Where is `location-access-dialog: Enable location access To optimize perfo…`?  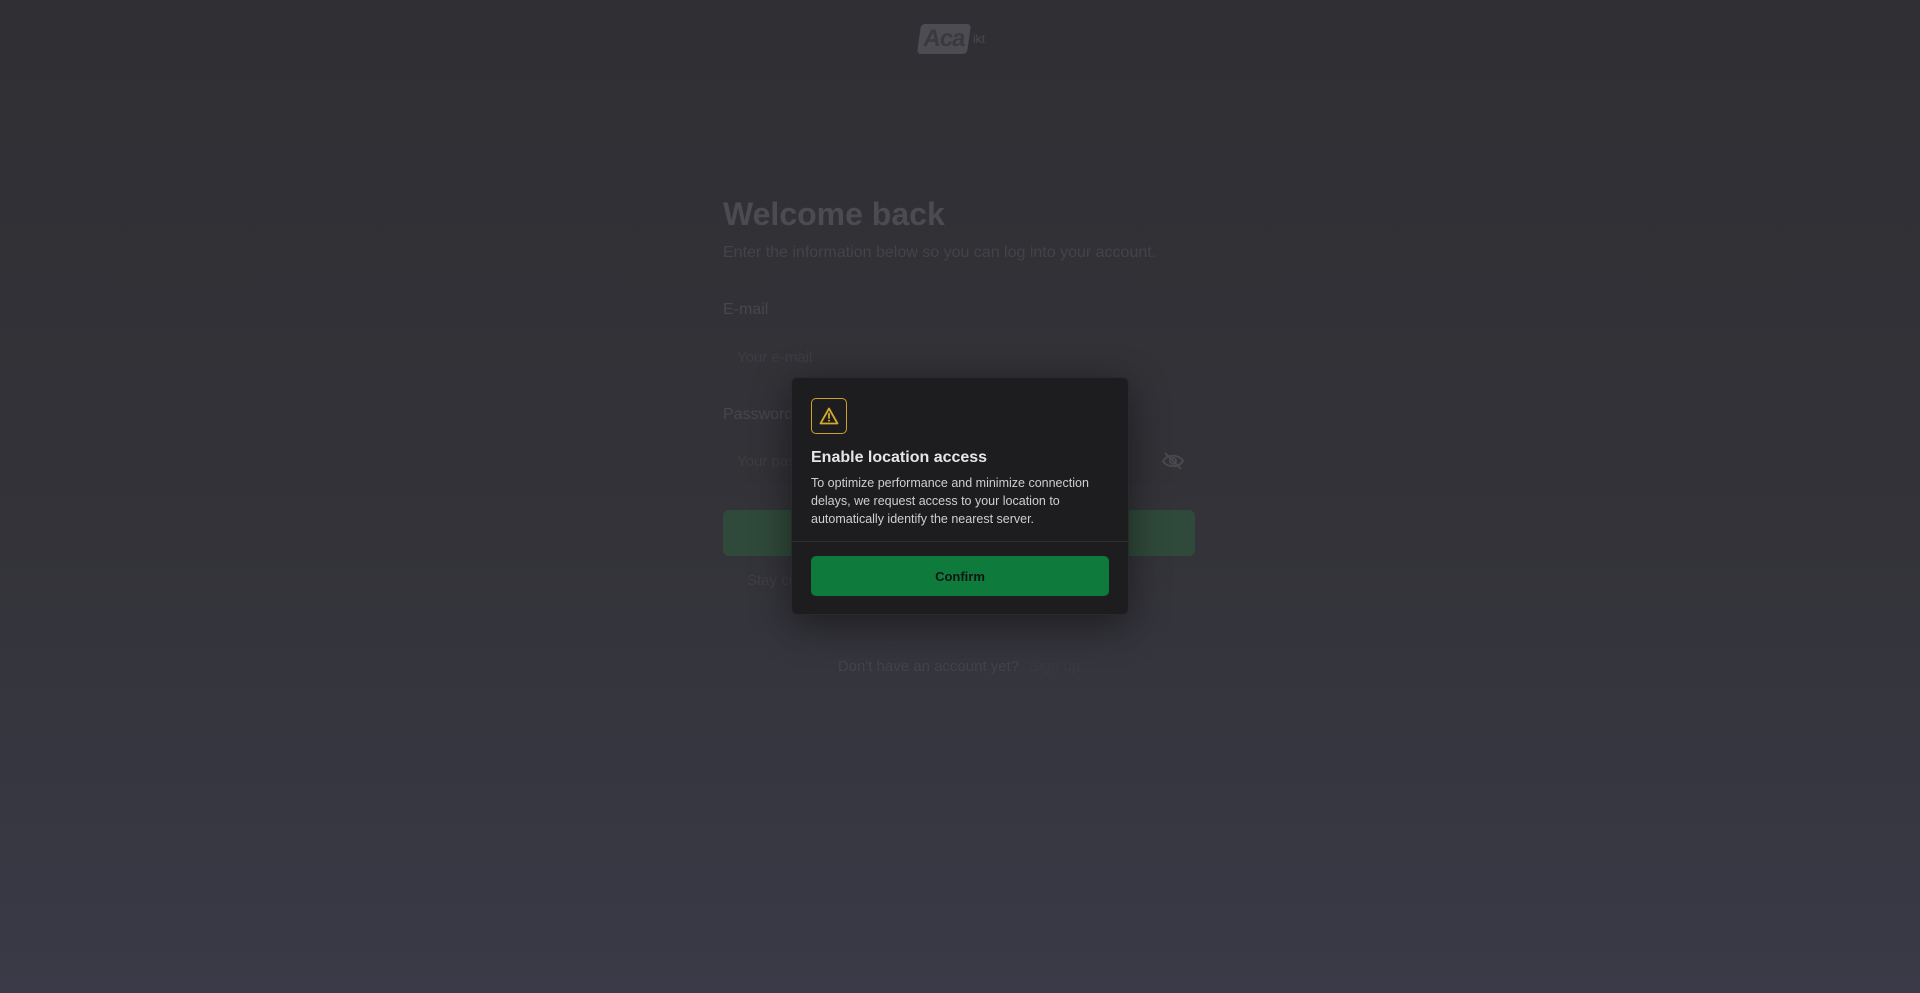
location-access-dialog: Enable location access To optimize perfo… is located at coordinates (960, 496).